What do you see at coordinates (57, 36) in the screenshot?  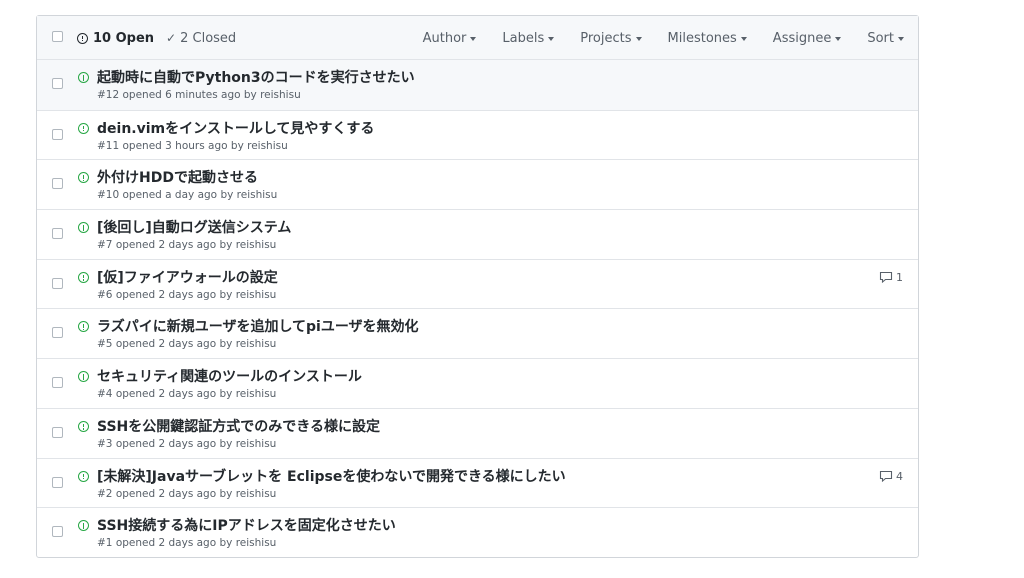 I see `select-all-checkbox` at bounding box center [57, 36].